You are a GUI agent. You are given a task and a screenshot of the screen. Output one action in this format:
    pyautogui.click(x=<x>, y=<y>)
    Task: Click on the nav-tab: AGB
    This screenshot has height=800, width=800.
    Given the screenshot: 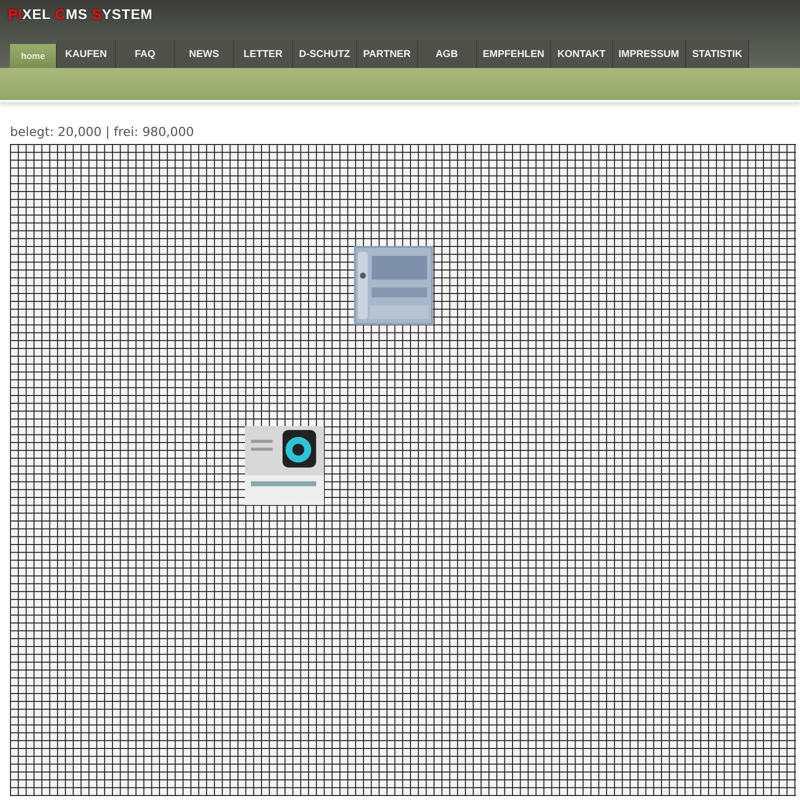 What is the action you would take?
    pyautogui.click(x=447, y=54)
    